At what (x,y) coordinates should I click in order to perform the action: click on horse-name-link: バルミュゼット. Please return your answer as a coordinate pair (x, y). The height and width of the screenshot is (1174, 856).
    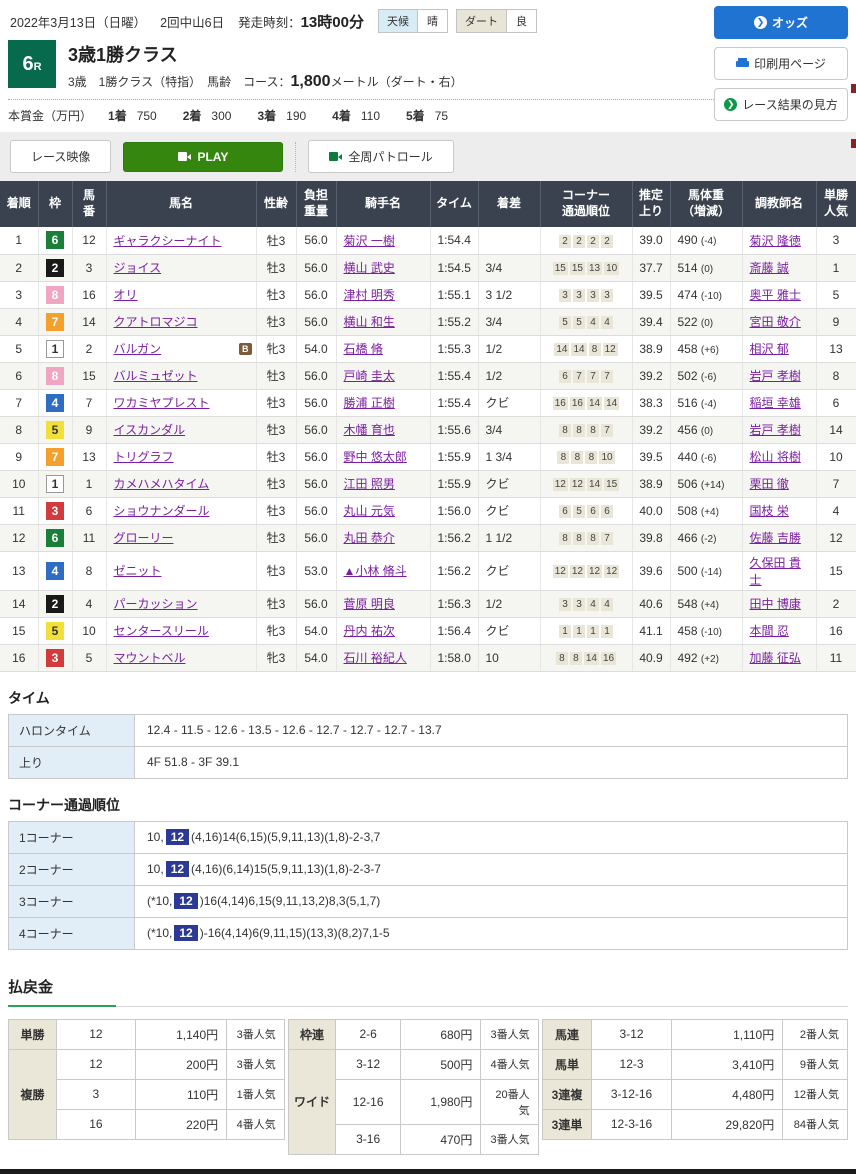
    Looking at the image, I should click on (156, 376).